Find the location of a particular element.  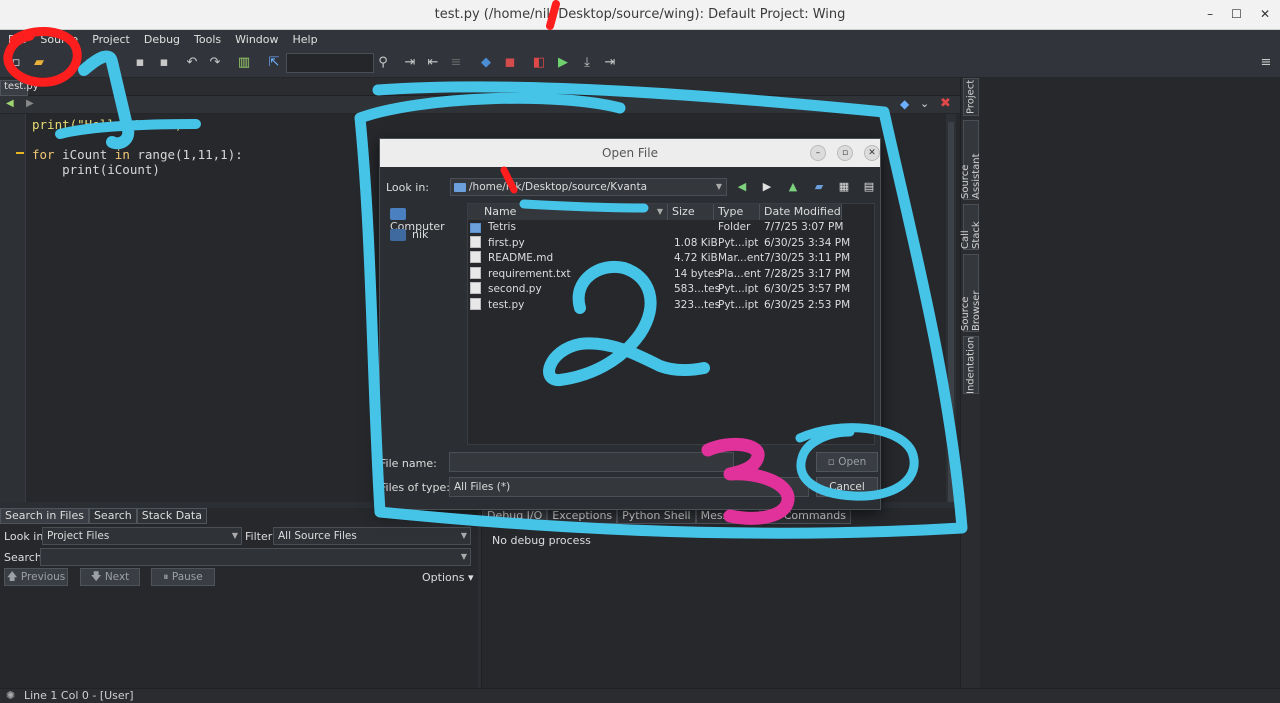

file-row: Tetris Folder 7/7/25 3:07 PM is located at coordinates (672, 227).